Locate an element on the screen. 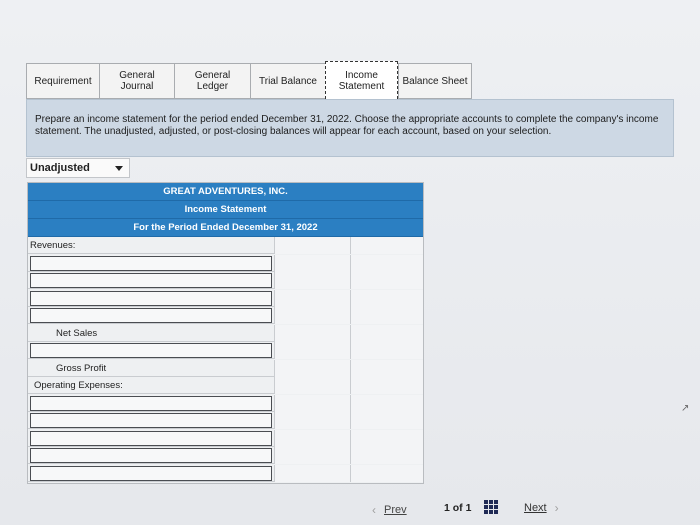 The width and height of the screenshot is (700, 525). row-label-operating-expenses: Operating Expenses: is located at coordinates (78, 385).